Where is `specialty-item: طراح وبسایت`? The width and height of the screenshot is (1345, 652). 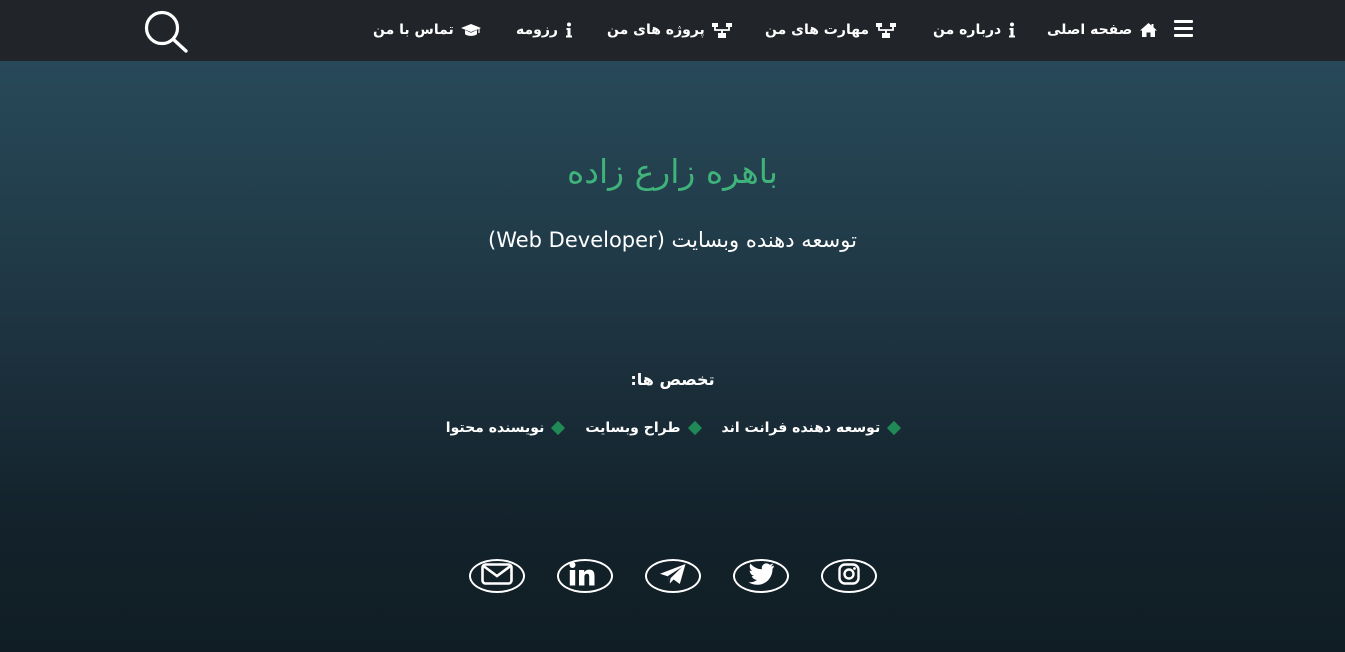
specialty-item: طراح وبسایت is located at coordinates (643, 428).